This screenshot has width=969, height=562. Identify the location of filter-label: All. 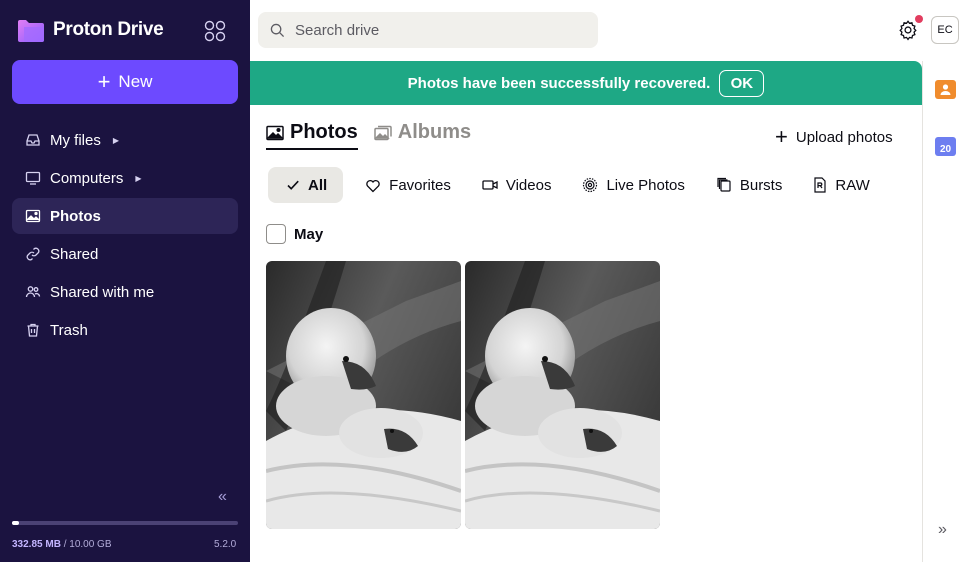
(318, 185).